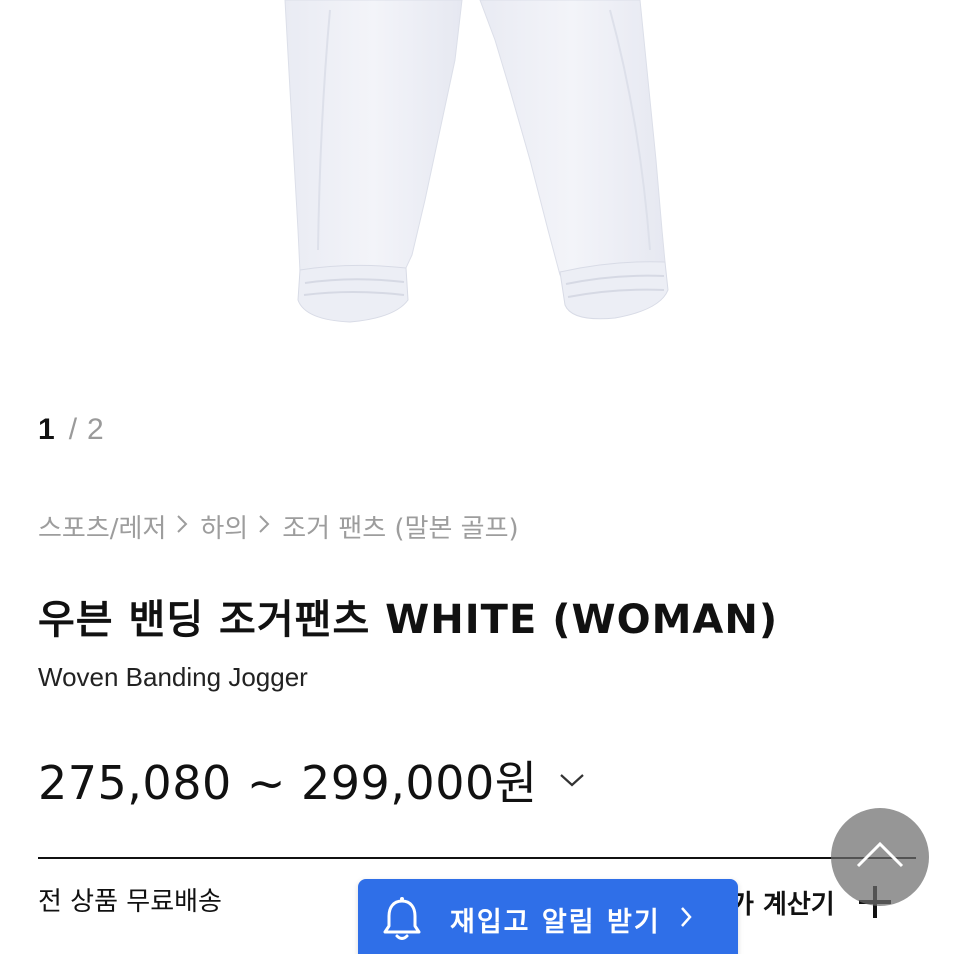 This screenshot has width=954, height=954. I want to click on image-pager: 1 / 2, so click(71, 430).